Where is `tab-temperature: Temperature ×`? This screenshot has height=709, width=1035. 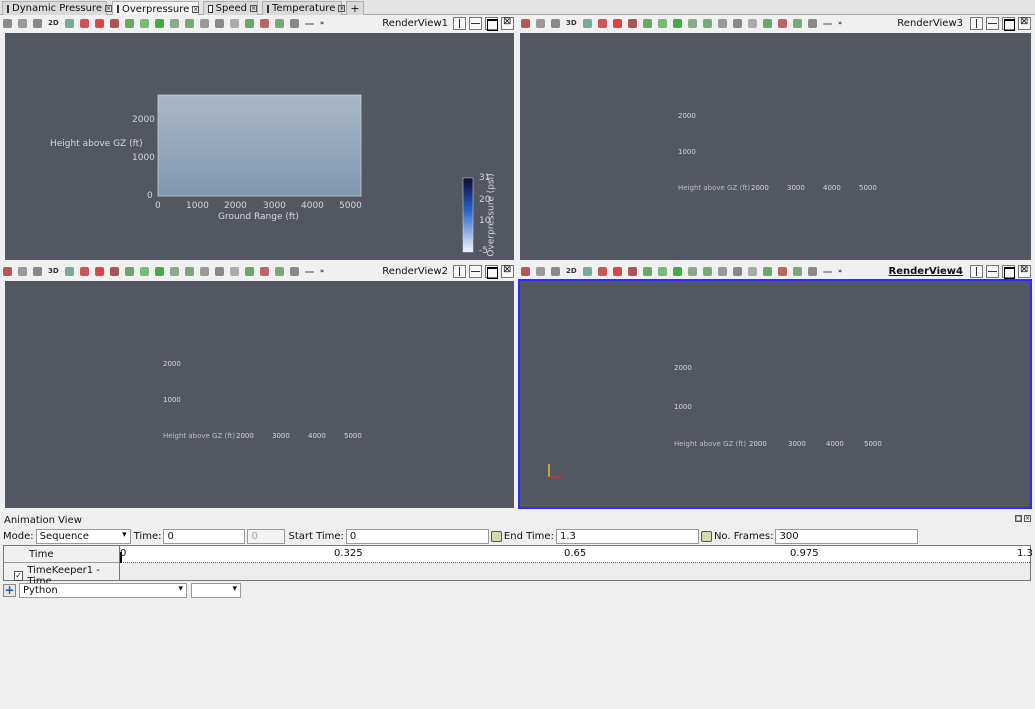
tab-temperature: Temperature × is located at coordinates (304, 8).